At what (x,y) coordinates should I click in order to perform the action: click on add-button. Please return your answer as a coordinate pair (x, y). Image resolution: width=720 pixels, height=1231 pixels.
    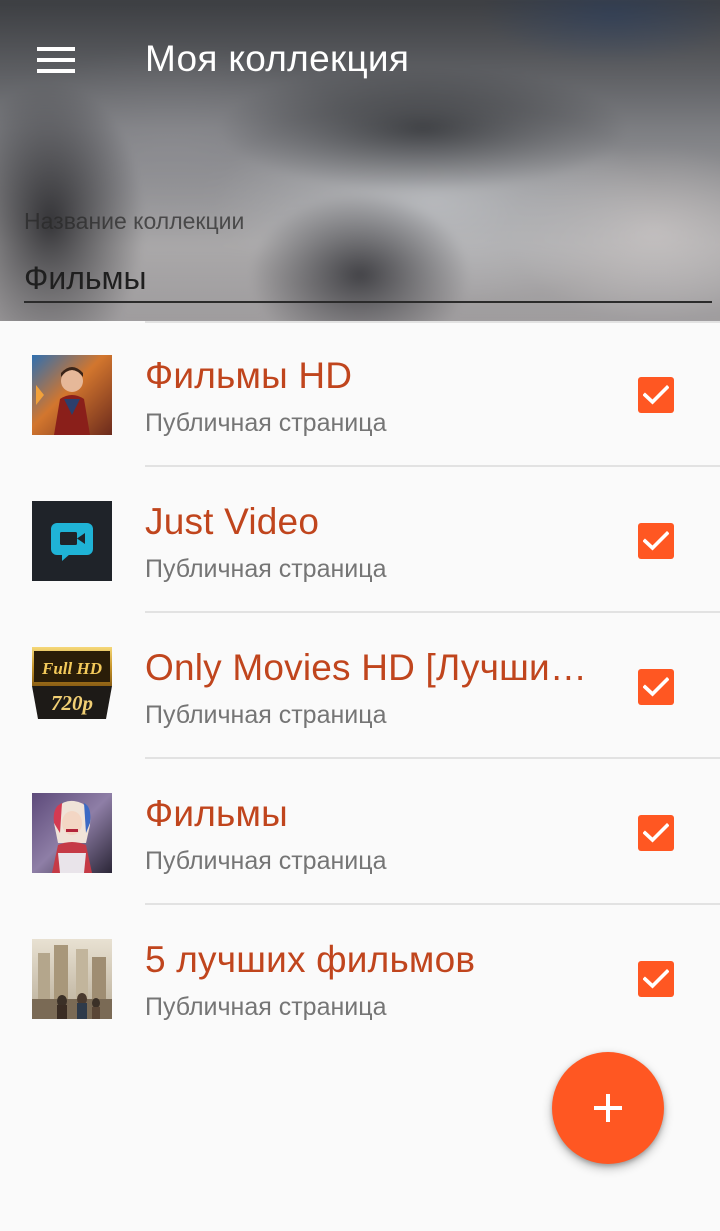
    Looking at the image, I should click on (608, 1108).